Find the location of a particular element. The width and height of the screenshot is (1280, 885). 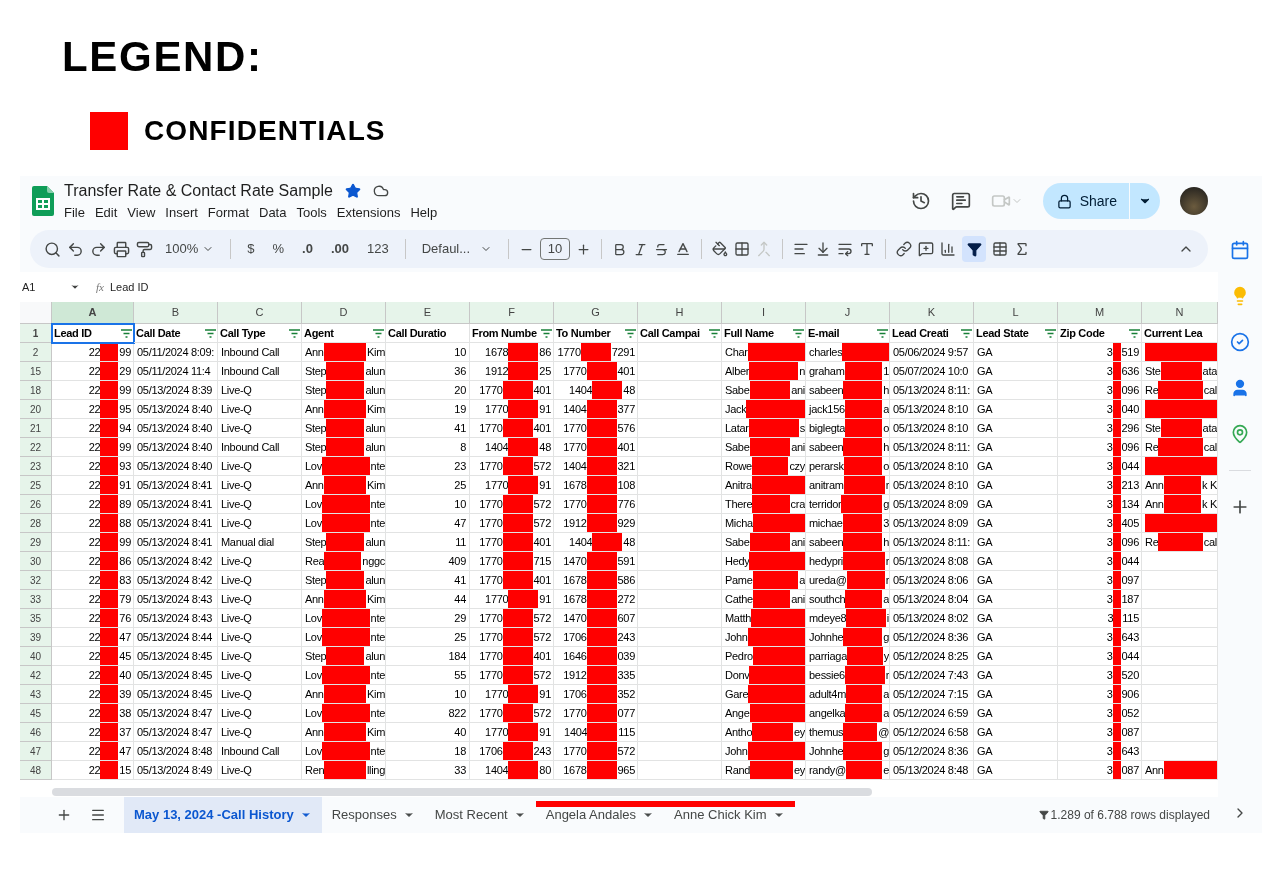

text-color-icon is located at coordinates (683, 249).